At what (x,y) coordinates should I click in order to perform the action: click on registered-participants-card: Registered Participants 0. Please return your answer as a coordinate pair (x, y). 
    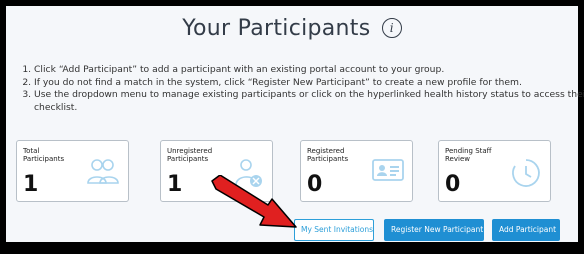
    Looking at the image, I should click on (356, 171).